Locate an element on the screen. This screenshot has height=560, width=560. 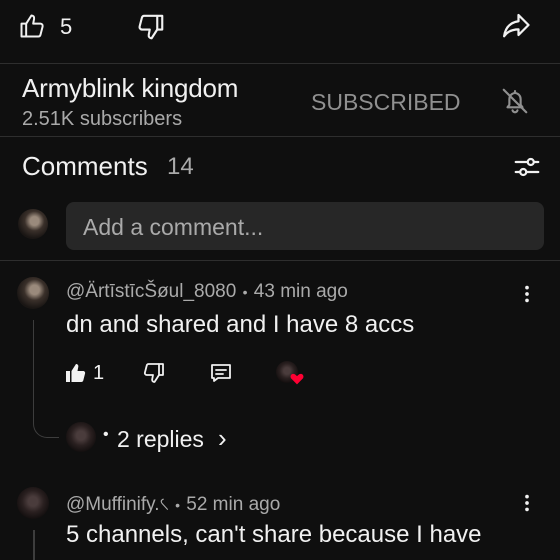
like-button: 5 is located at coordinates (48, 26).